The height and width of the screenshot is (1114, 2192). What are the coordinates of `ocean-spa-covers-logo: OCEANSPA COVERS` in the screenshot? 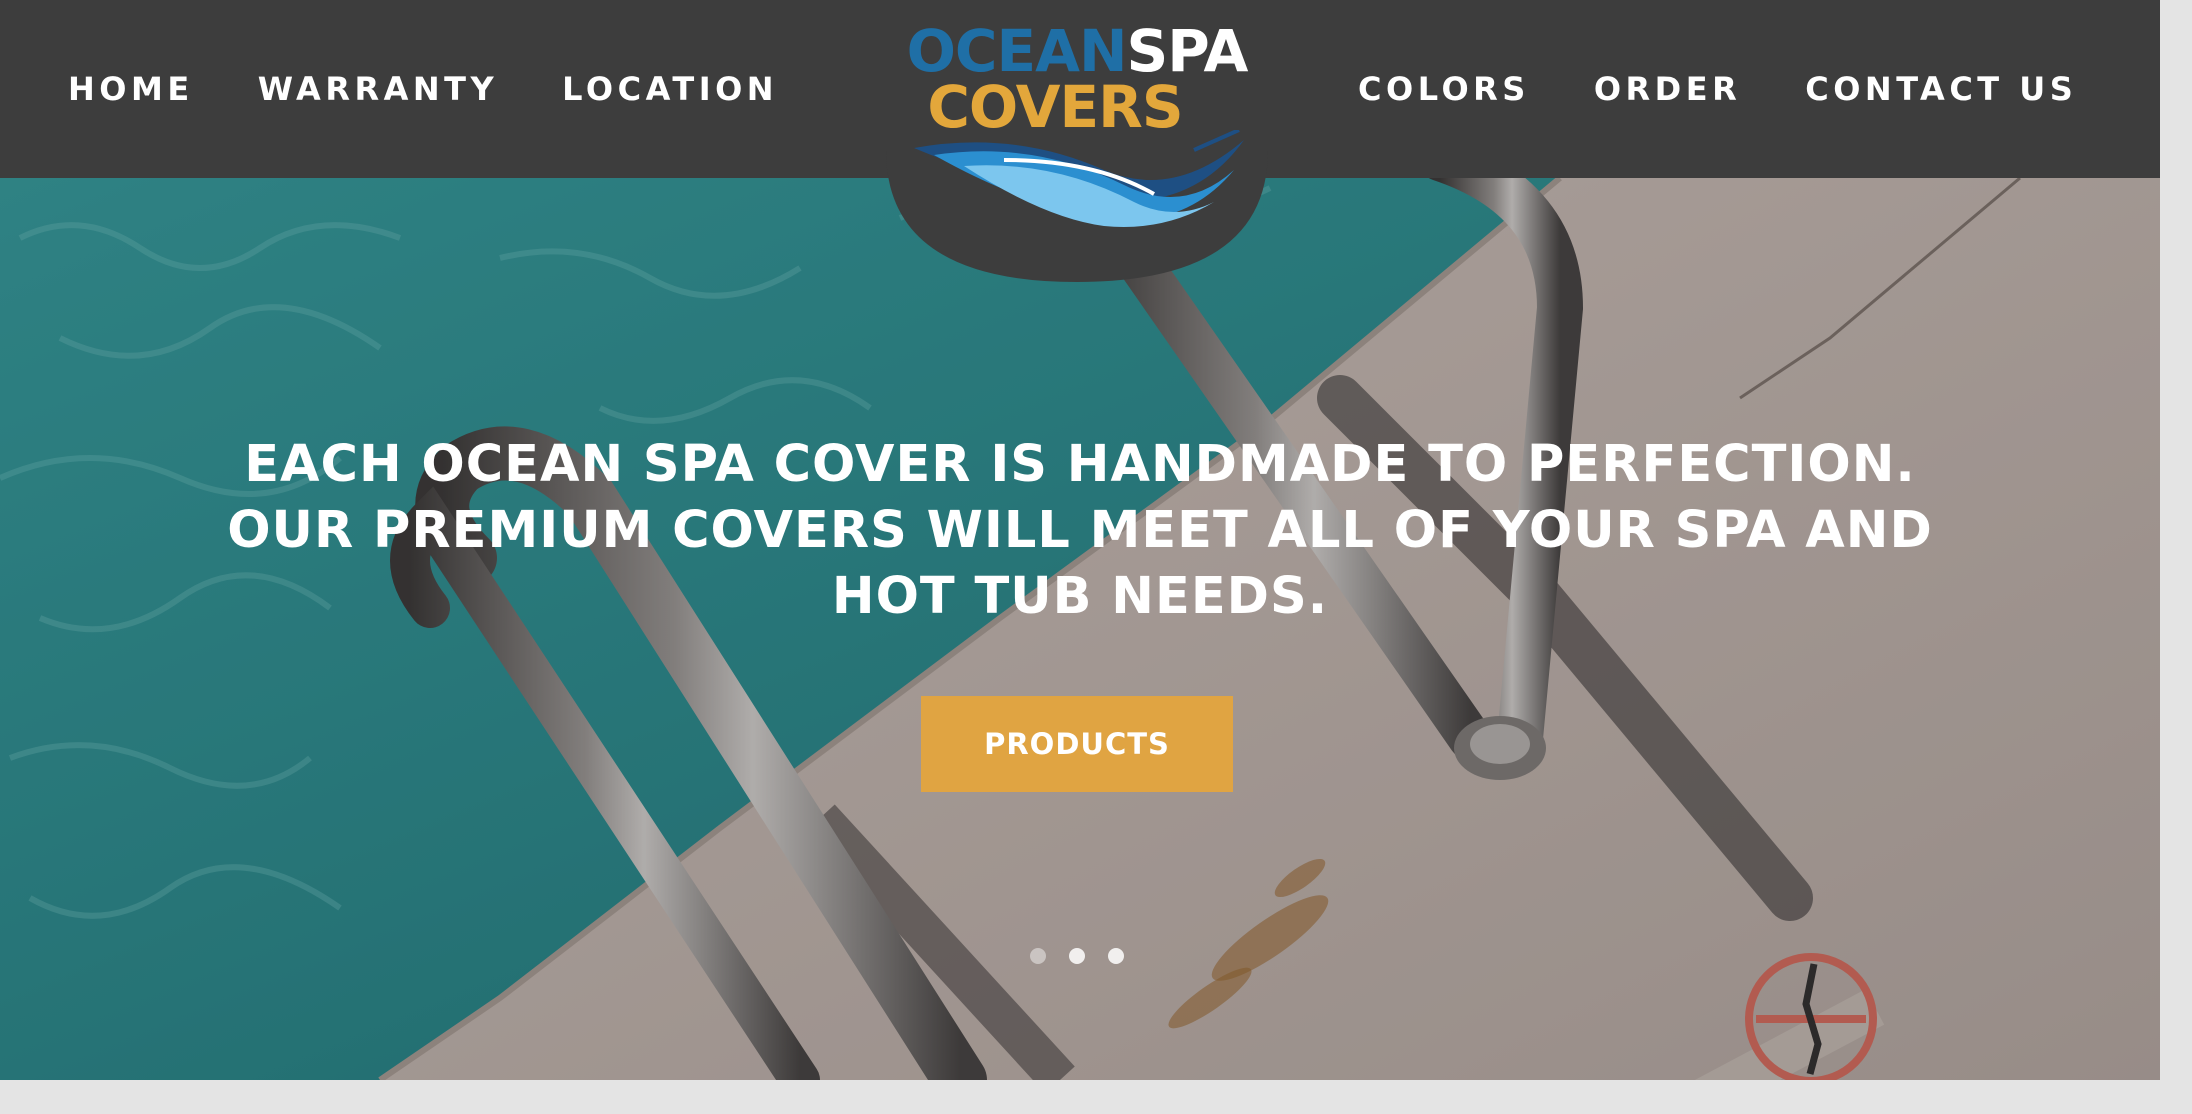 It's located at (1077, 141).